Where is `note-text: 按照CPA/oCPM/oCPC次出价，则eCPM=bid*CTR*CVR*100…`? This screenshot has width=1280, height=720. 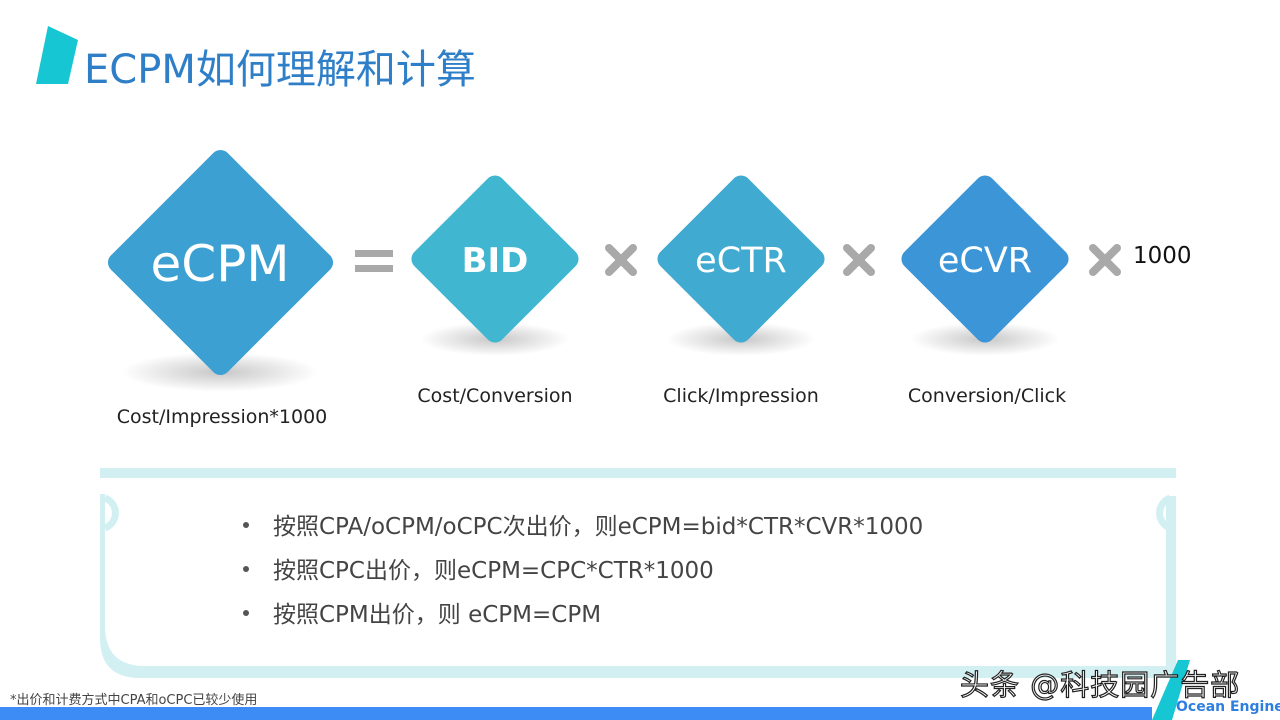
note-text: 按照CPA/oCPM/oCPC次出价，则eCPM=bid*CTR*CVR*100… is located at coordinates (598, 527).